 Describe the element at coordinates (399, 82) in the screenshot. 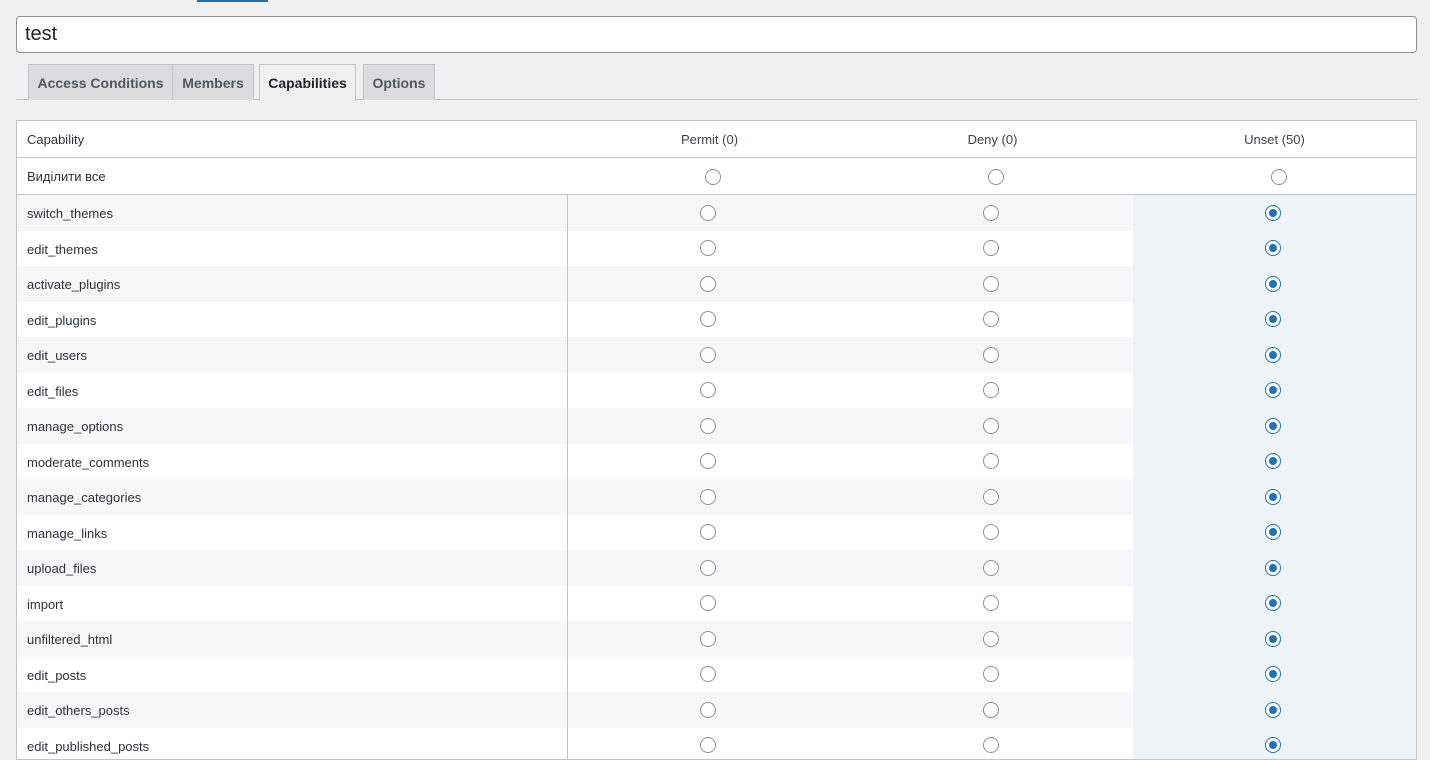

I see `tab-options: Options` at that location.